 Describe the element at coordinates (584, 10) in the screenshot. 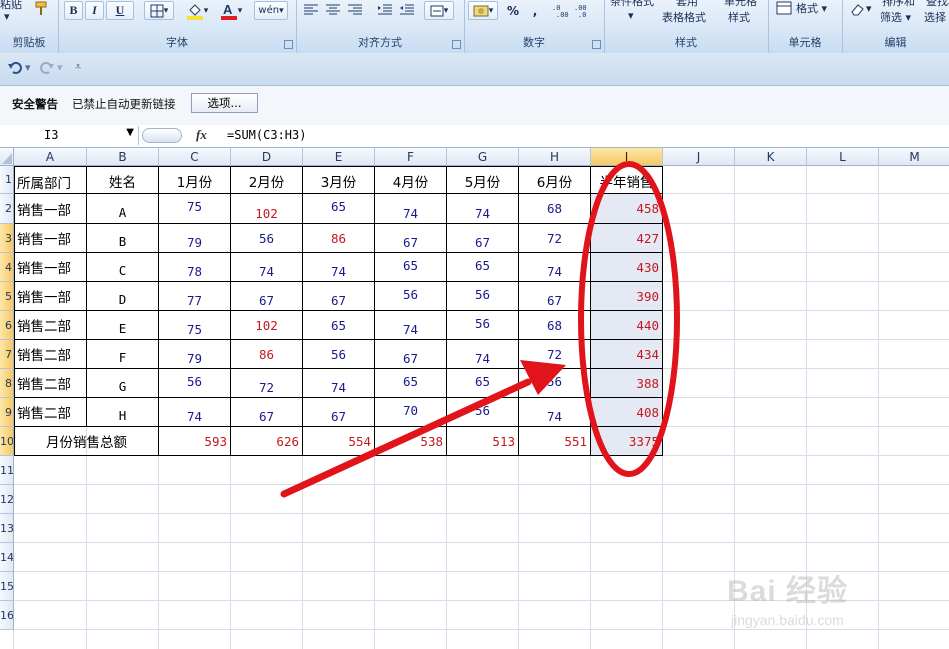

I see `decrease-decimal-icon: .00.0` at that location.